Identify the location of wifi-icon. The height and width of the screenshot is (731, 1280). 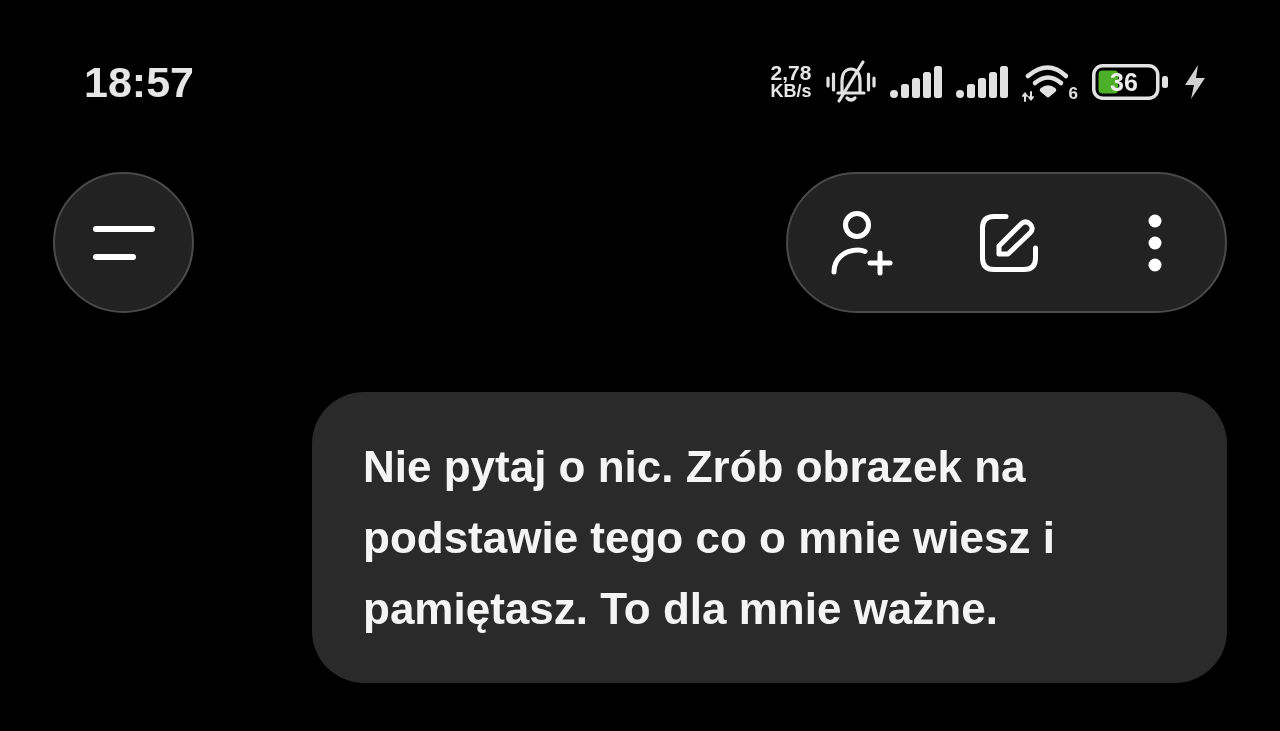
(1044, 82).